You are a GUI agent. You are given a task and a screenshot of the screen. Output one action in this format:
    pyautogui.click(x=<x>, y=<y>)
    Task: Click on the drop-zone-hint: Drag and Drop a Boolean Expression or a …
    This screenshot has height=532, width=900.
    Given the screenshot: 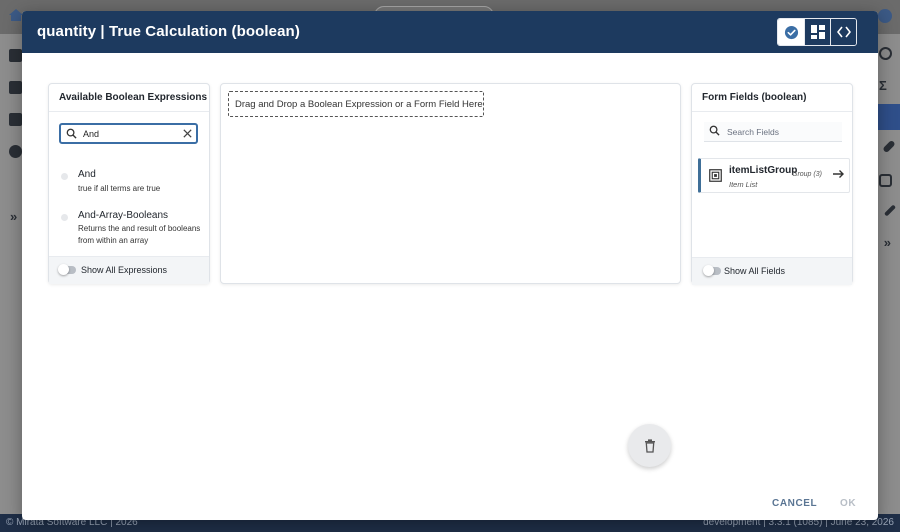 What is the action you would take?
    pyautogui.click(x=359, y=104)
    